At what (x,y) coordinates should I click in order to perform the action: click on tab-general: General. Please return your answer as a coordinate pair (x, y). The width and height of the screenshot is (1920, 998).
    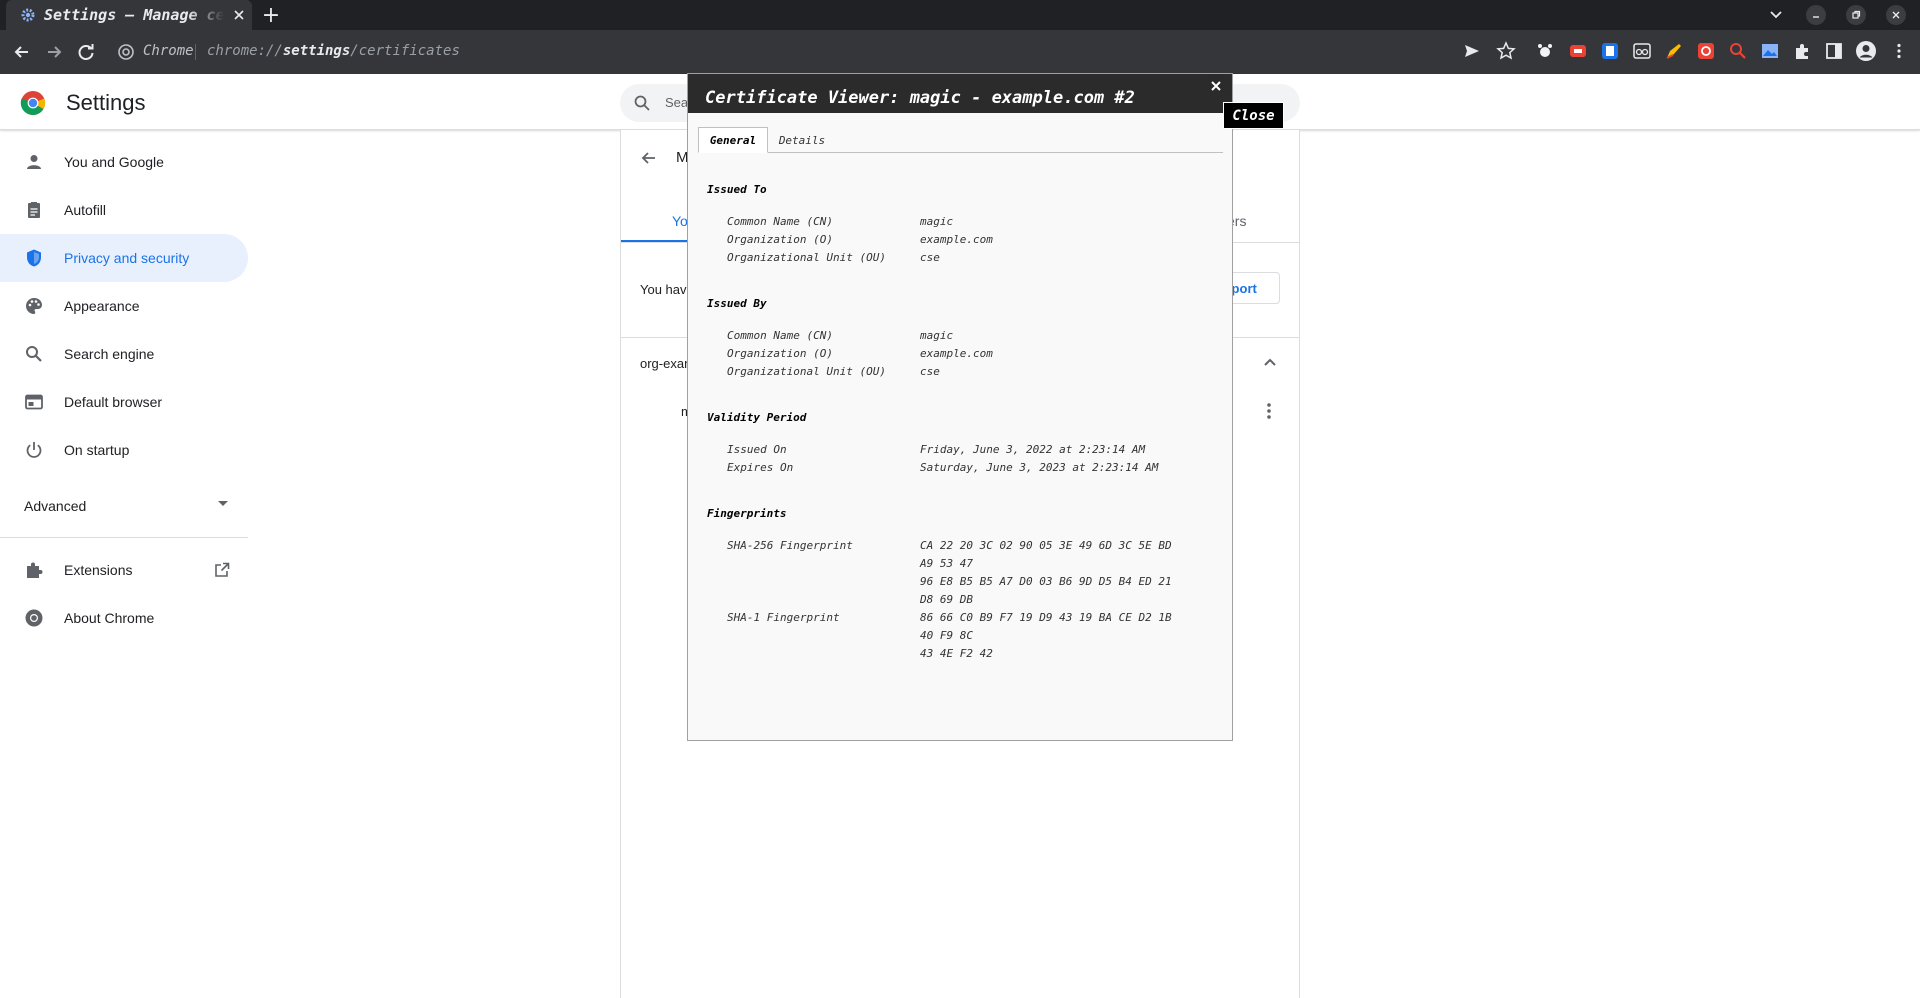
    Looking at the image, I should click on (733, 140).